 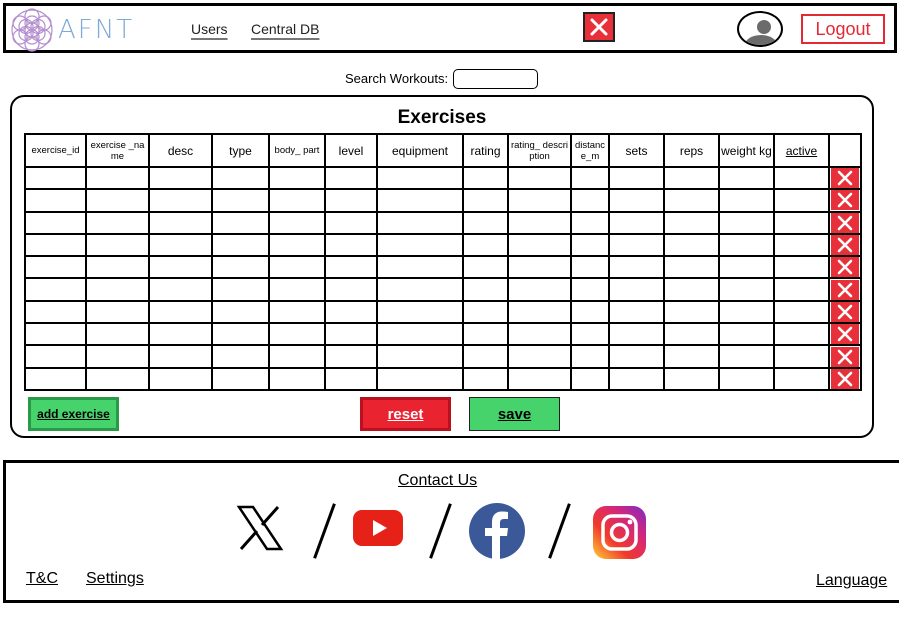 What do you see at coordinates (801, 150) in the screenshot?
I see `col-header-active: active` at bounding box center [801, 150].